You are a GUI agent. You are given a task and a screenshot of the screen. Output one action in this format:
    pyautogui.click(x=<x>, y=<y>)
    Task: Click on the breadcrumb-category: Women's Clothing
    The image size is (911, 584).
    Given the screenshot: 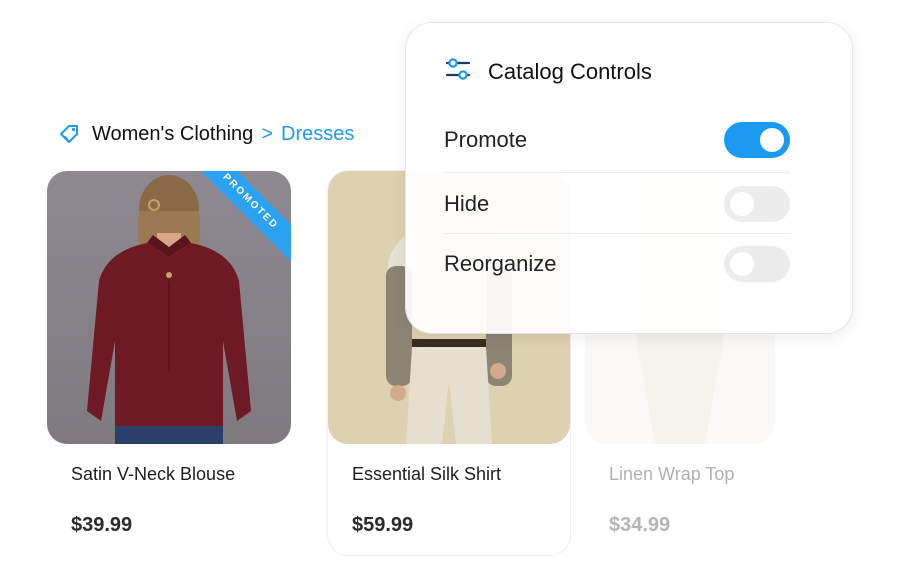 What is the action you would take?
    pyautogui.click(x=172, y=134)
    